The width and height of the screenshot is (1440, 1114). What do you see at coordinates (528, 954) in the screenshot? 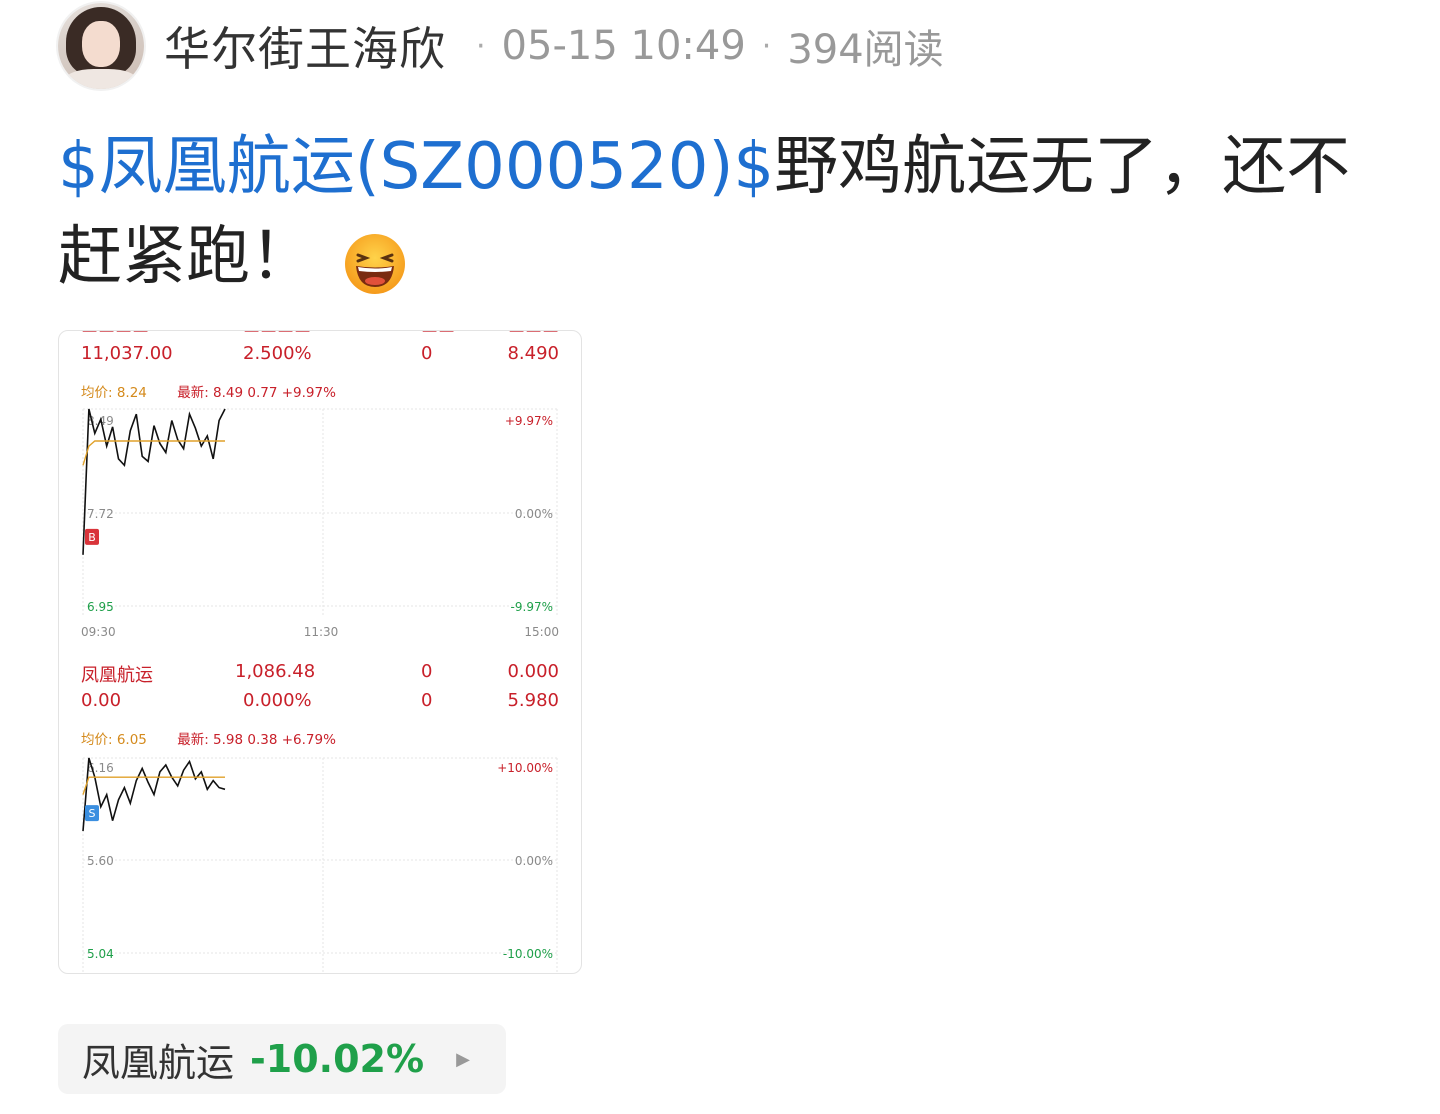
I see `chart2-pct-low: -10.00%` at bounding box center [528, 954].